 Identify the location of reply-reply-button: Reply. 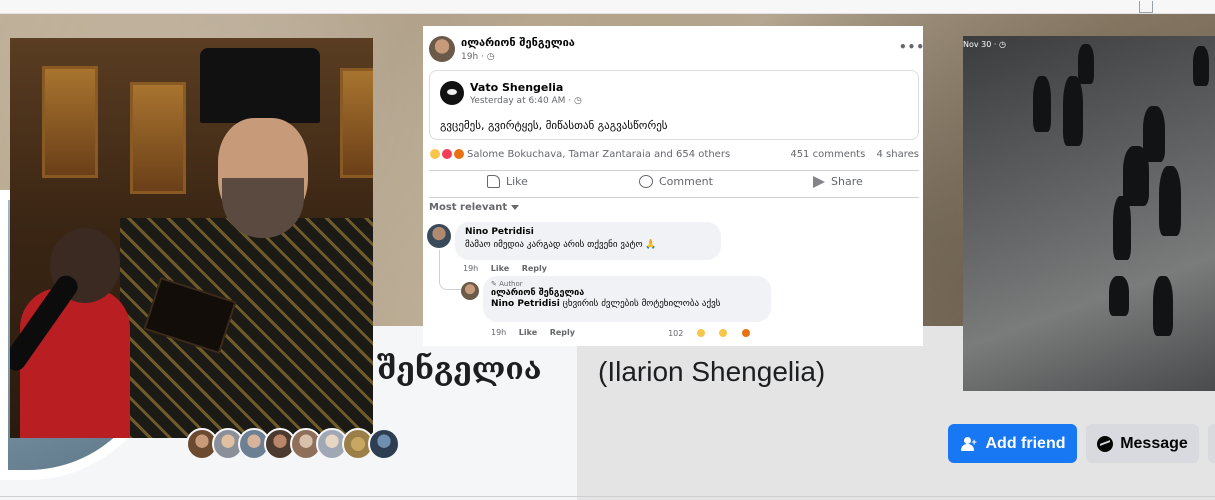
(562, 332).